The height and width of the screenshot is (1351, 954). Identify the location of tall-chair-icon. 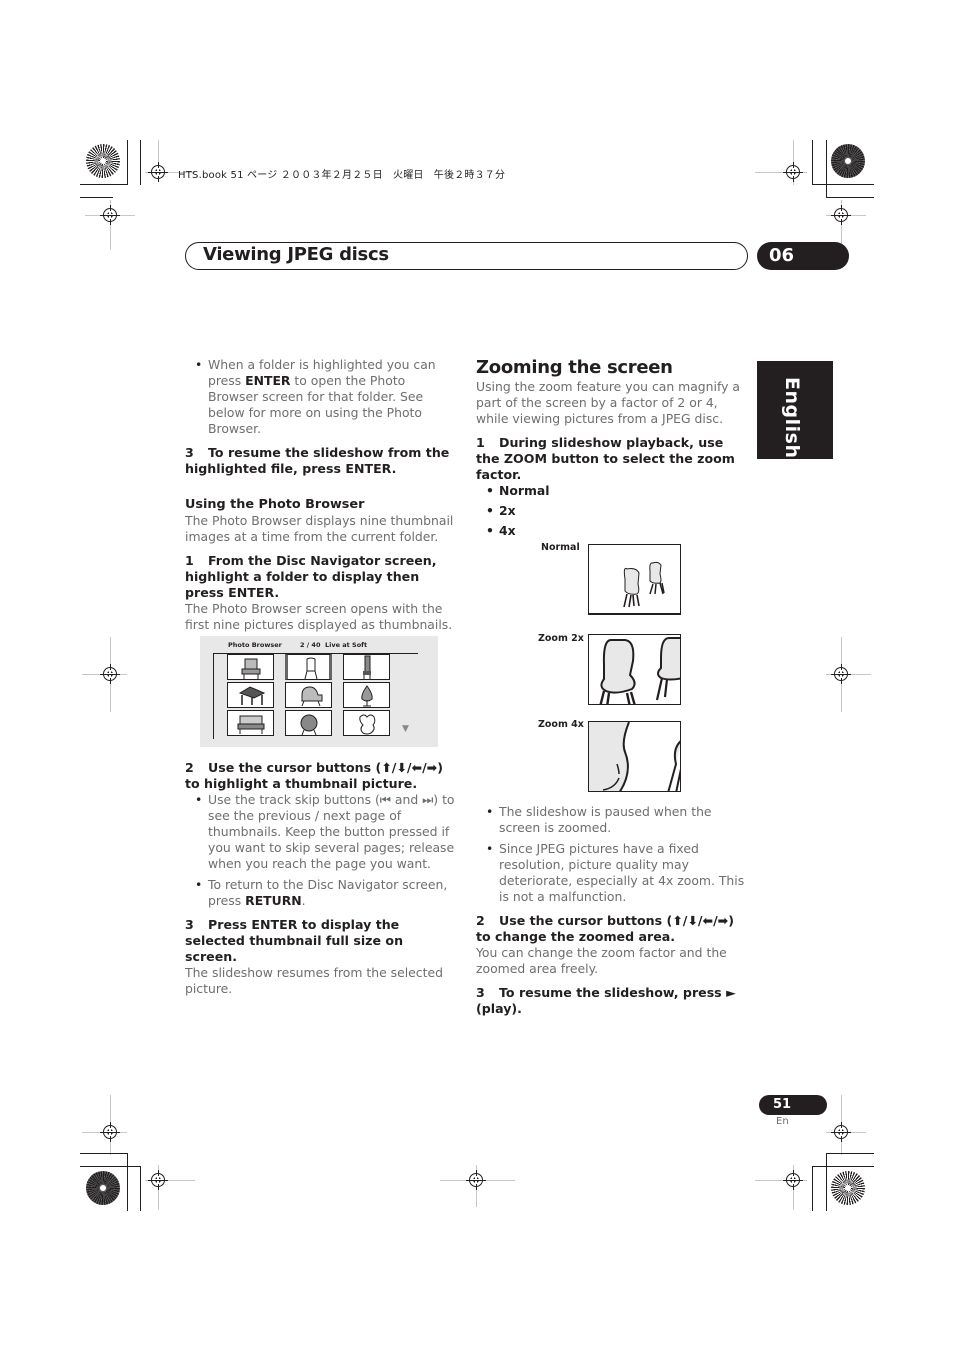
(367, 667).